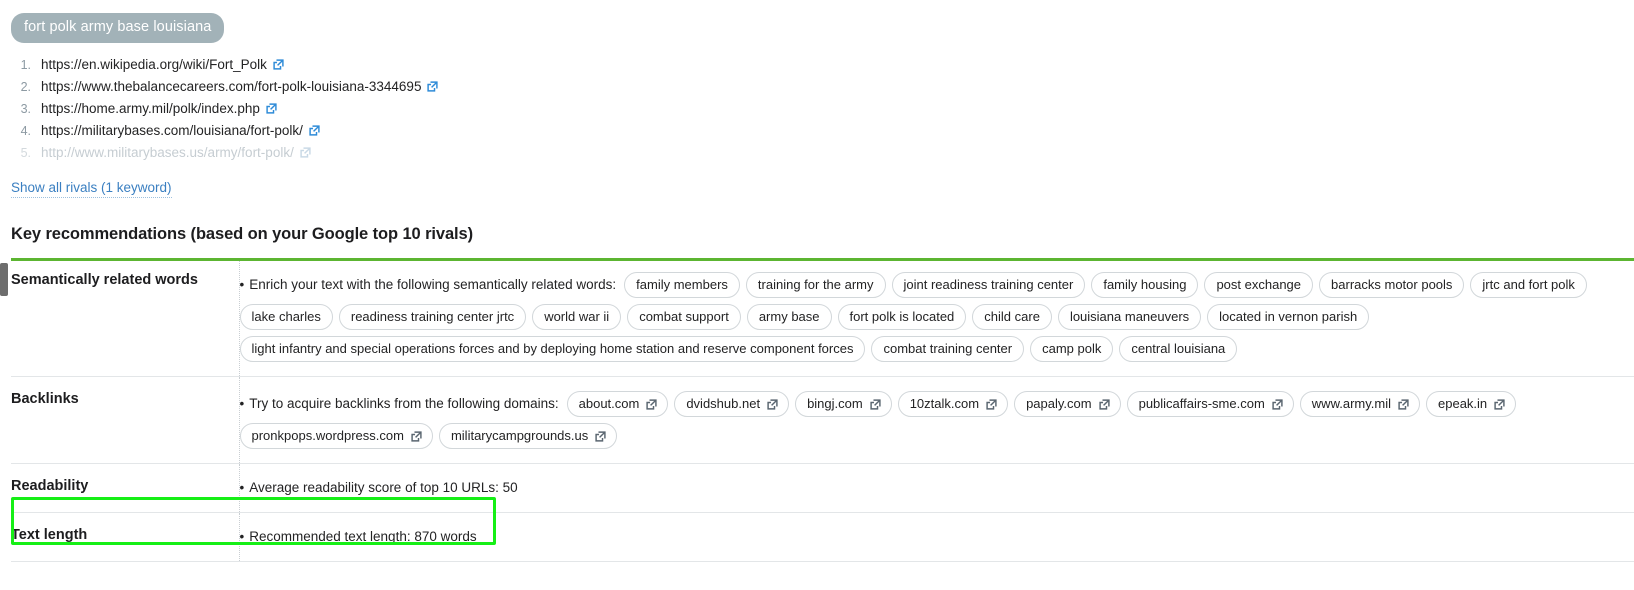 The width and height of the screenshot is (1634, 590). I want to click on backlink-domain-tag: publicaffairs-sme.com, so click(1210, 403).